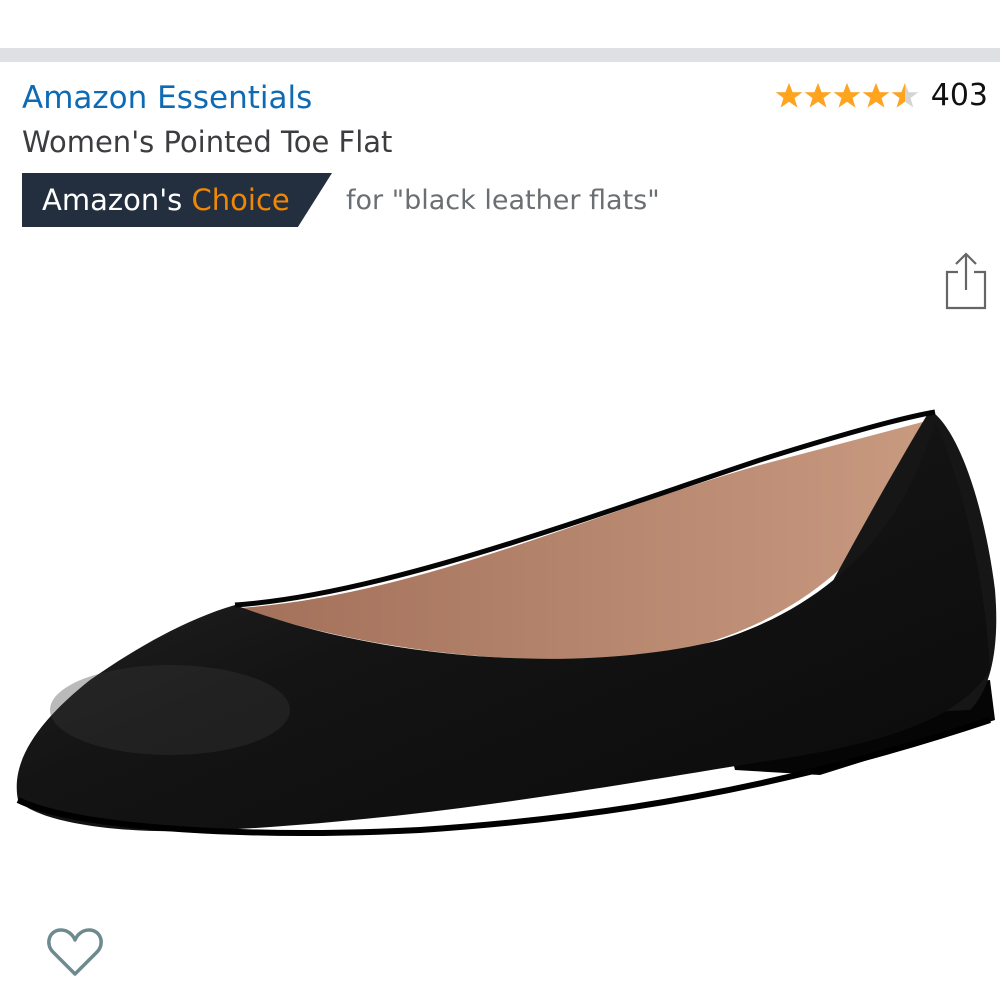 Image resolution: width=1000 pixels, height=1000 pixels. What do you see at coordinates (500, 55) in the screenshot?
I see `top-divider-strip` at bounding box center [500, 55].